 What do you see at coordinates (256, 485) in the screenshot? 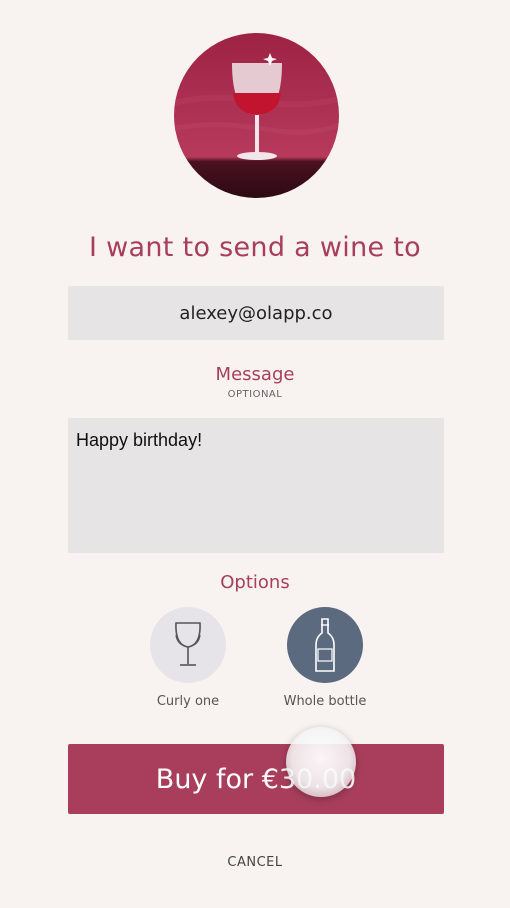
I see `message-textarea: Happy birthday!` at bounding box center [256, 485].